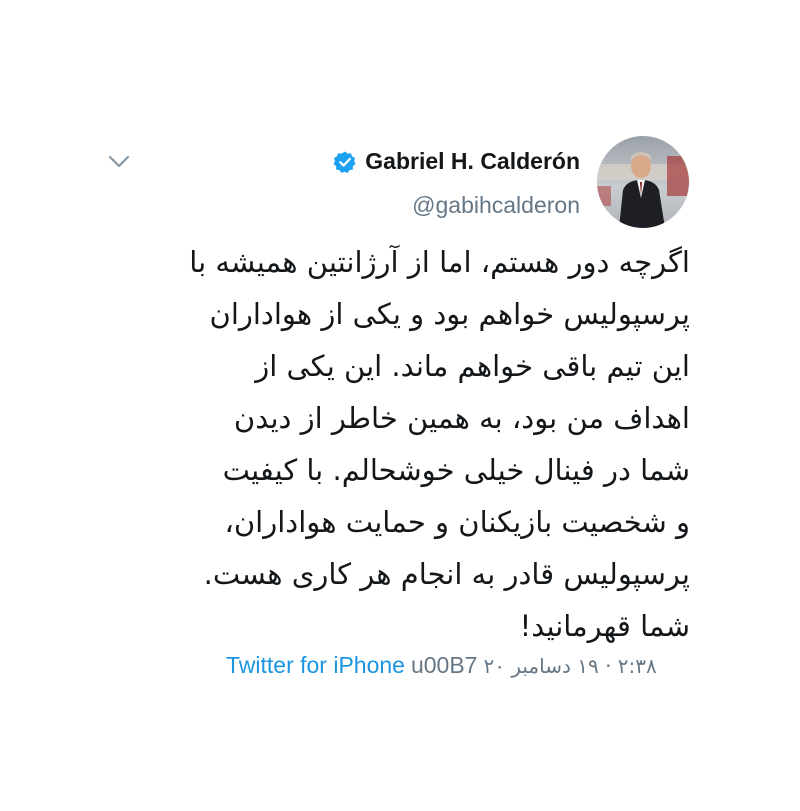 This screenshot has height=811, width=800. What do you see at coordinates (472, 161) in the screenshot?
I see `author-name: Gabriel H. Calderón` at bounding box center [472, 161].